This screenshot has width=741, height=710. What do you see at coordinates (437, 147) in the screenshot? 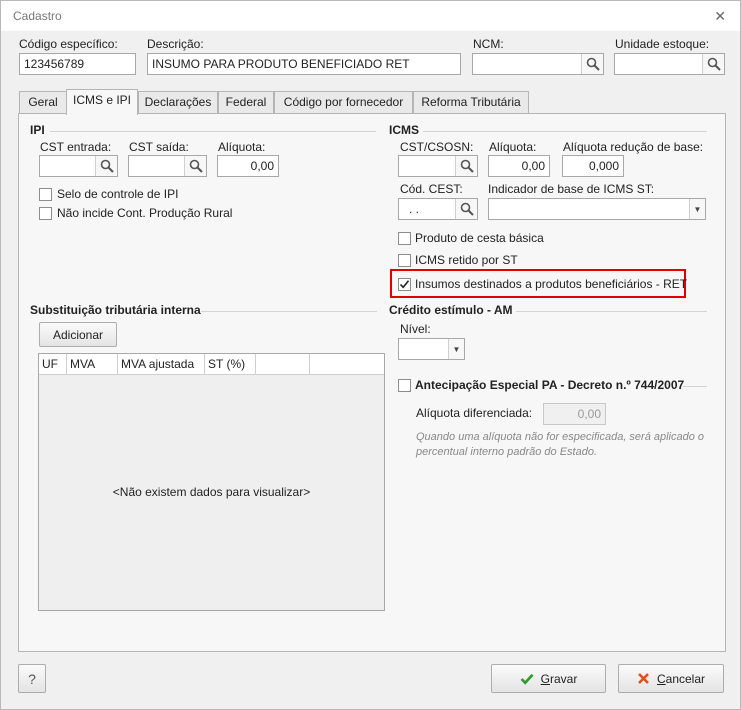
I see `cst-csosn-label: CST/CSOSN:` at bounding box center [437, 147].